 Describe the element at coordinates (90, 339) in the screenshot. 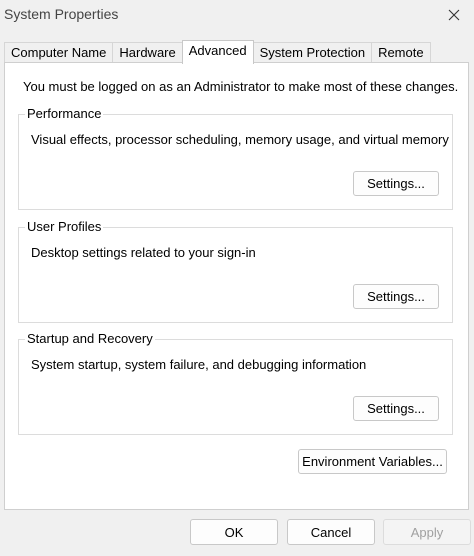

I see `startup-recovery-group-label: Startup and Recovery` at that location.